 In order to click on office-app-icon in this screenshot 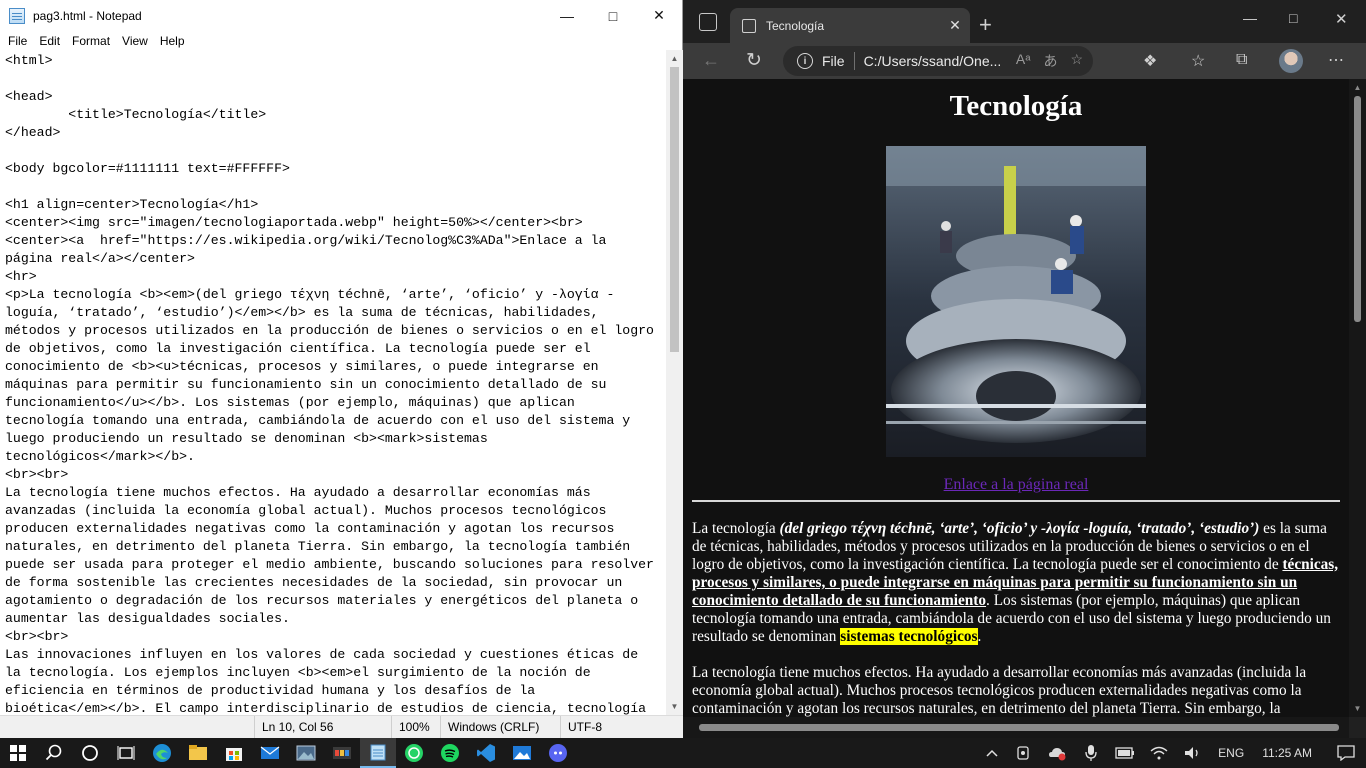, I will do `click(342, 753)`.